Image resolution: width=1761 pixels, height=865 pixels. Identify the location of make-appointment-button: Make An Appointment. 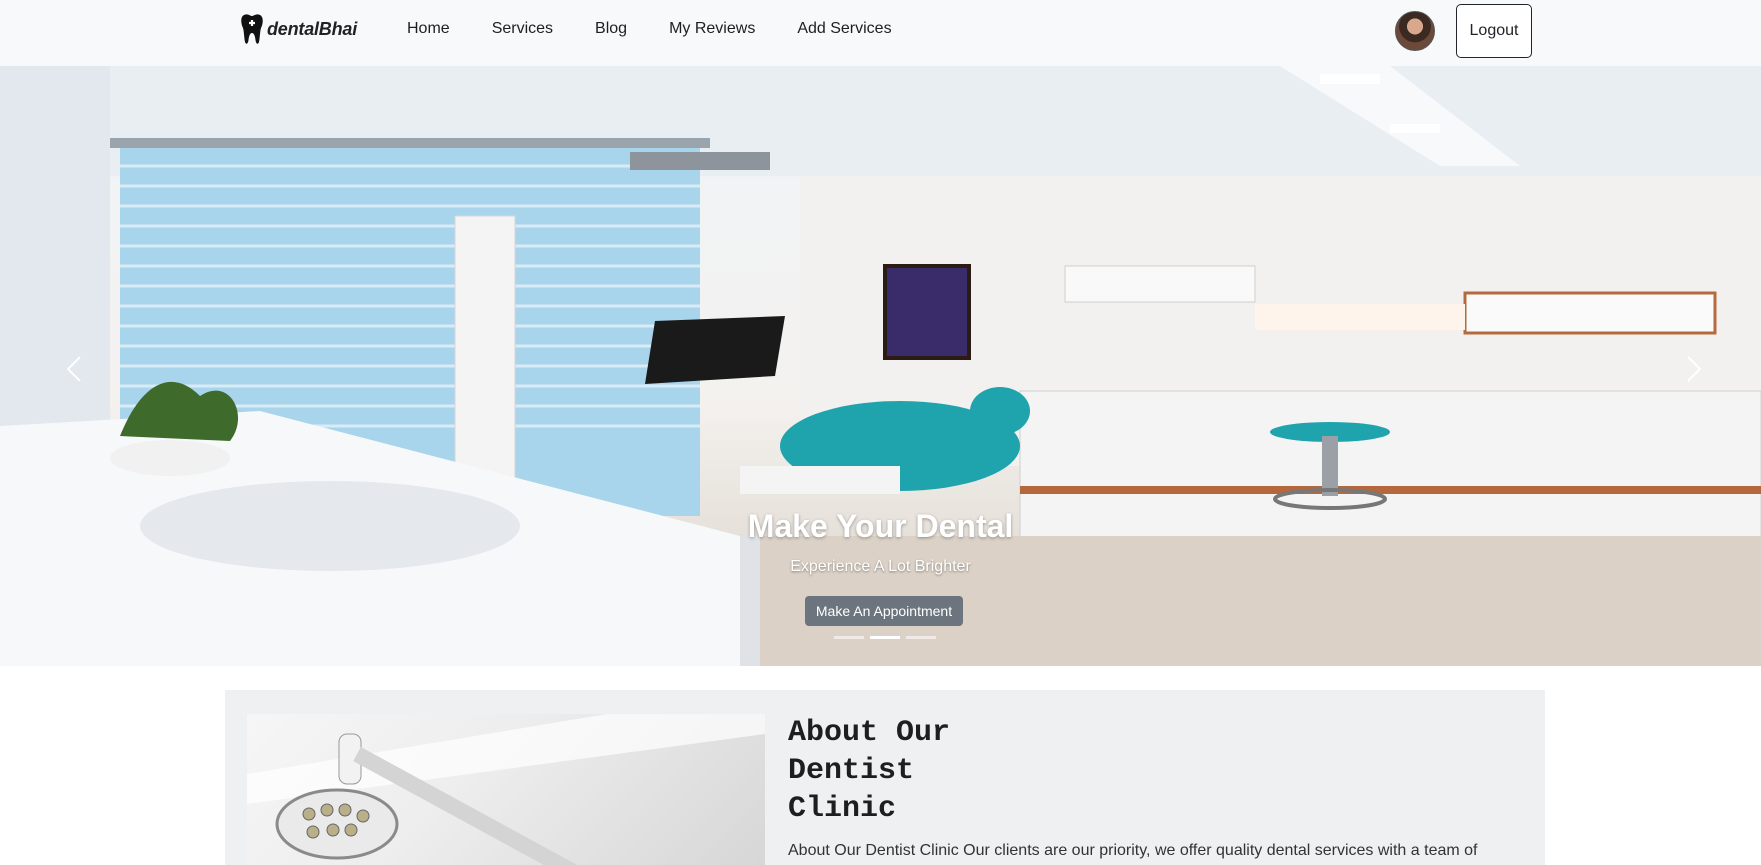
(884, 611).